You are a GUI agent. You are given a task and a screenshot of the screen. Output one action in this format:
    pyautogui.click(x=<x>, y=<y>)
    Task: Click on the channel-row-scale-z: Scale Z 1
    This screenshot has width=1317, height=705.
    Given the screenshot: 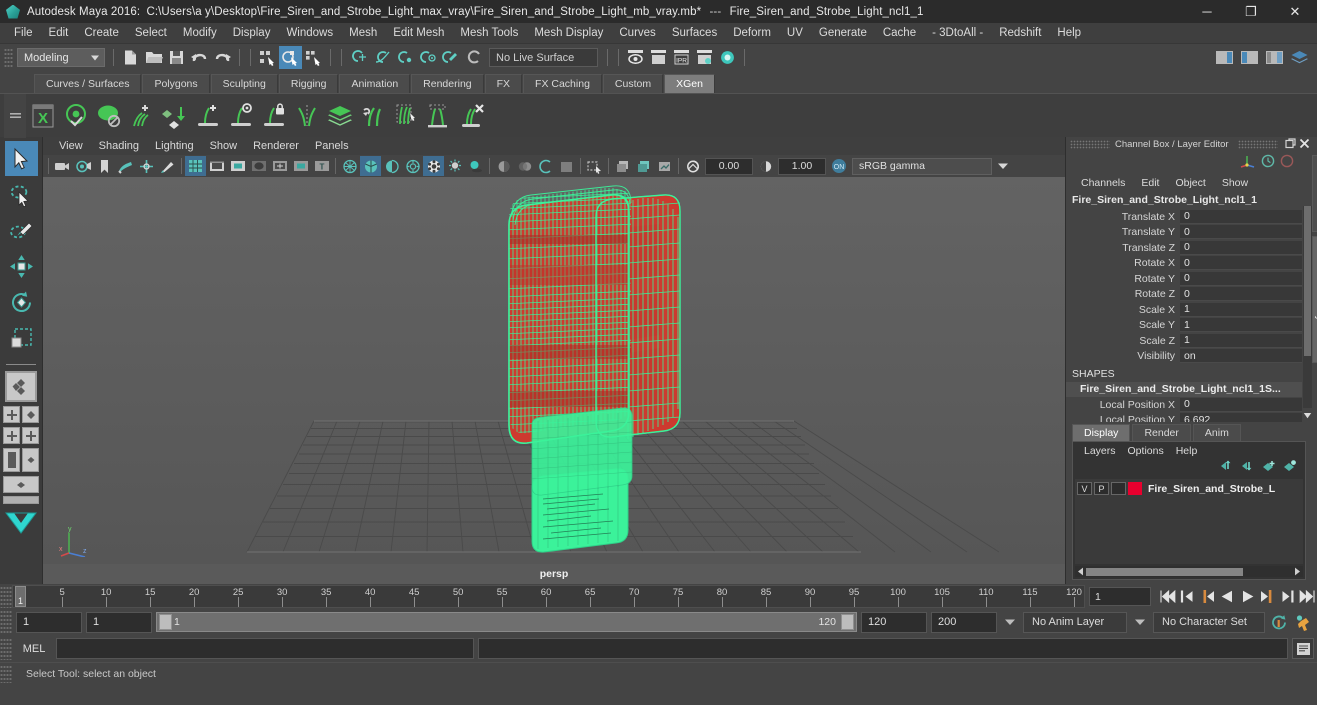 What is the action you would take?
    pyautogui.click(x=1184, y=341)
    